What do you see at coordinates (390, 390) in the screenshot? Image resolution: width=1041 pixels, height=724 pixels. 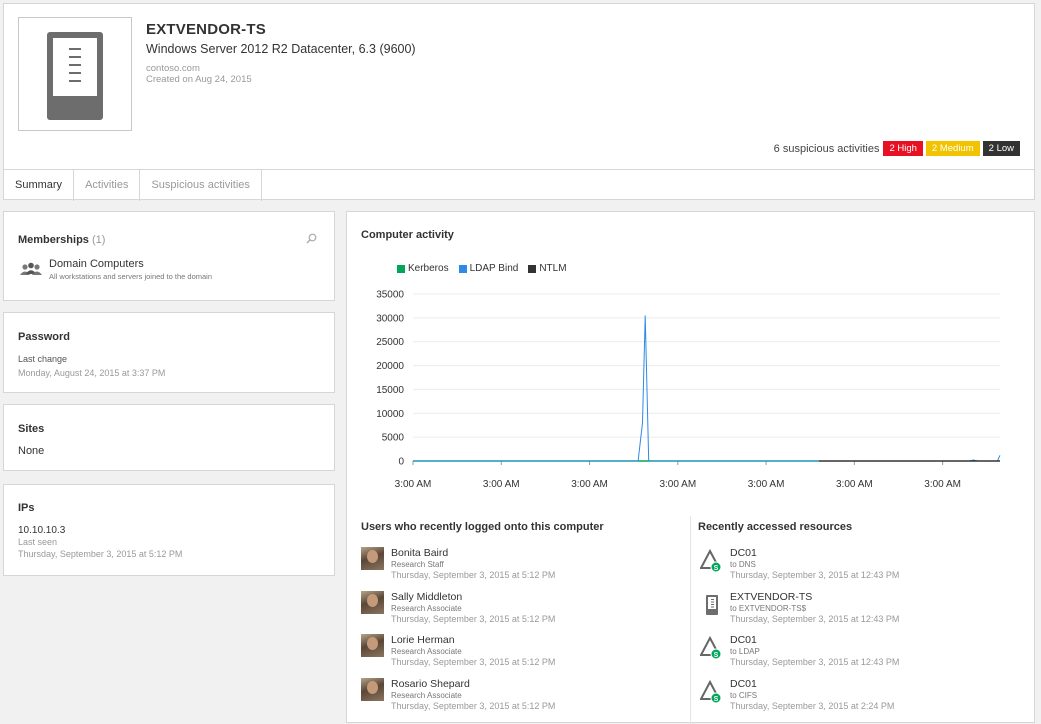 I see `y-tick-label: 15000` at bounding box center [390, 390].